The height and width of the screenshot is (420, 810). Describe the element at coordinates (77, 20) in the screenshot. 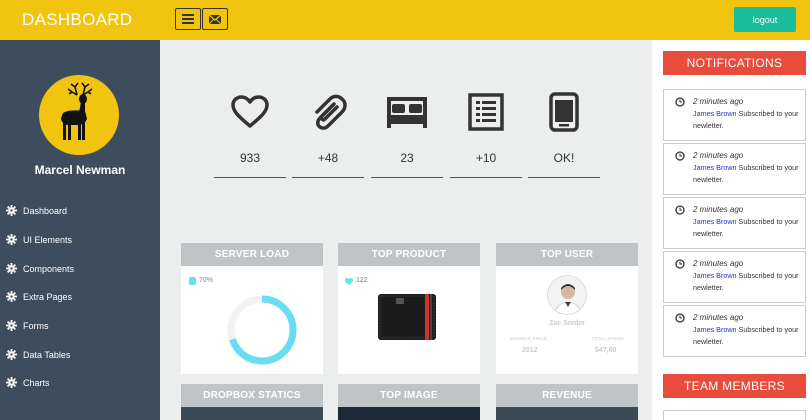

I see `brand-title: DASHBOARD` at that location.